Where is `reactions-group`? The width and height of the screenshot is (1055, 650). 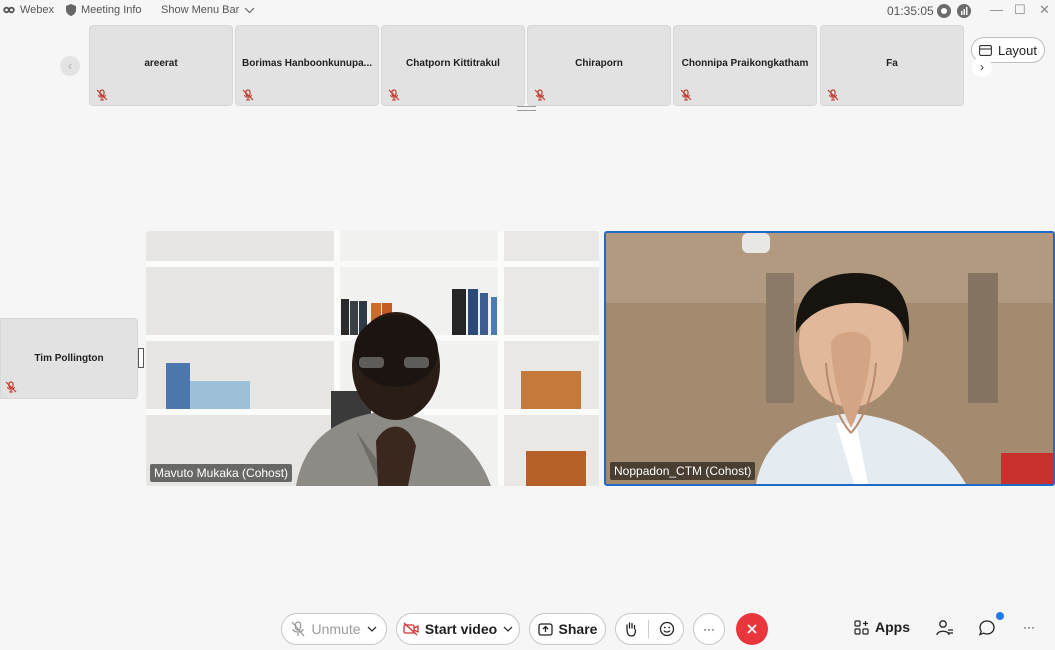 reactions-group is located at coordinates (649, 629).